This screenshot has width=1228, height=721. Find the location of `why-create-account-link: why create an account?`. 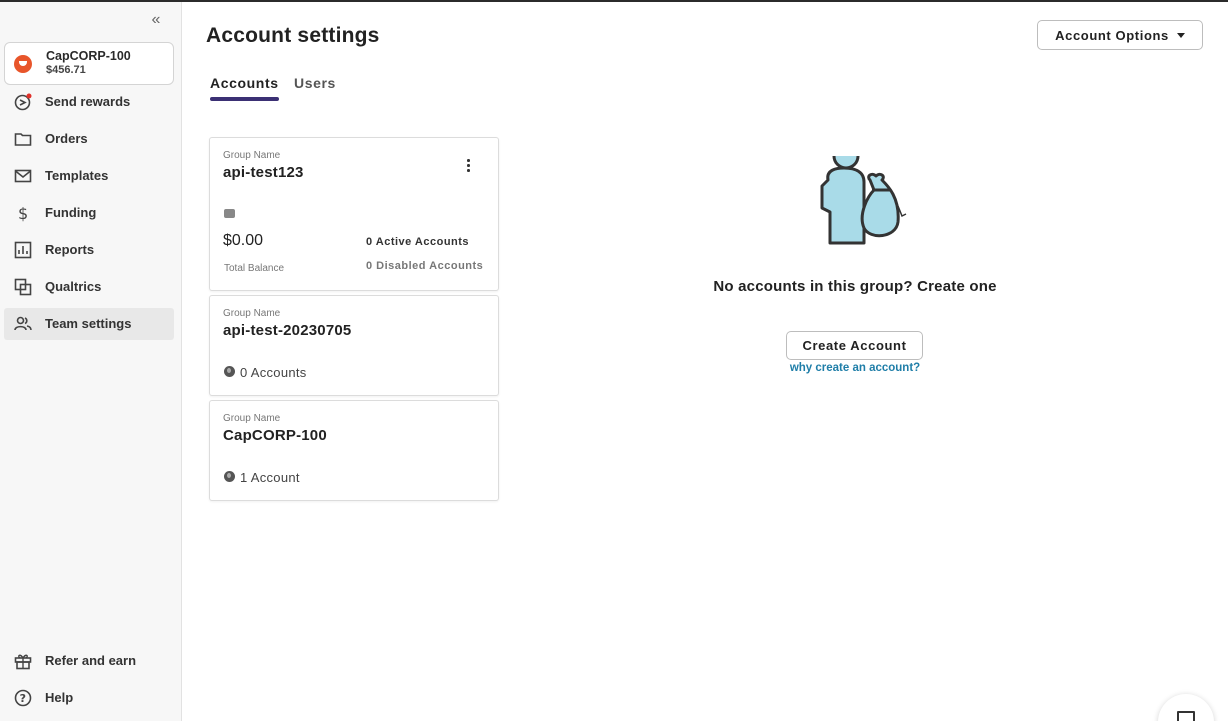

why-create-account-link: why create an account? is located at coordinates (855, 368).